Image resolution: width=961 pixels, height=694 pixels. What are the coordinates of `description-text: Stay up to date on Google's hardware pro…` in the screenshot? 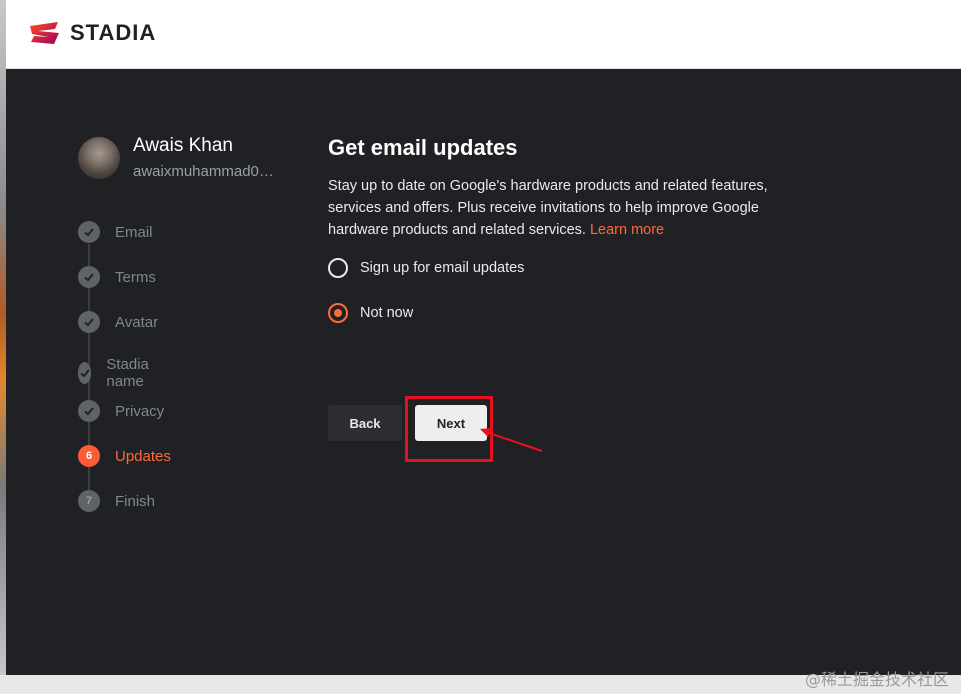 It's located at (548, 208).